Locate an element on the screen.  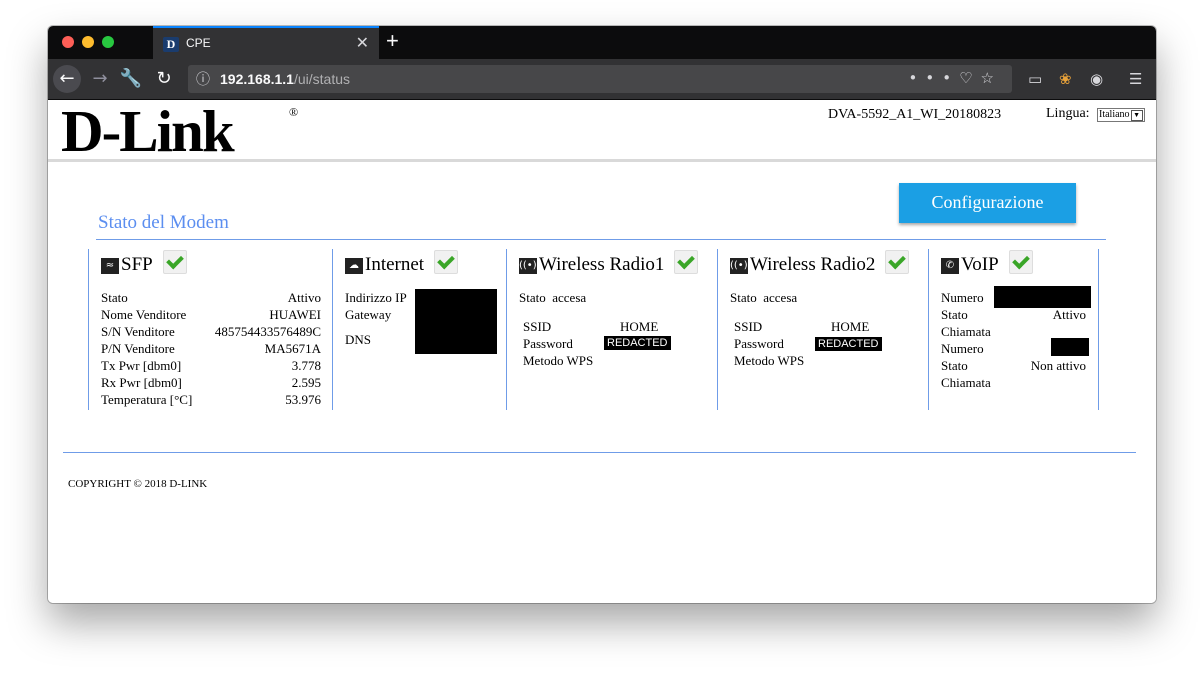
ip-label: Indirizzo IP is located at coordinates (376, 297).